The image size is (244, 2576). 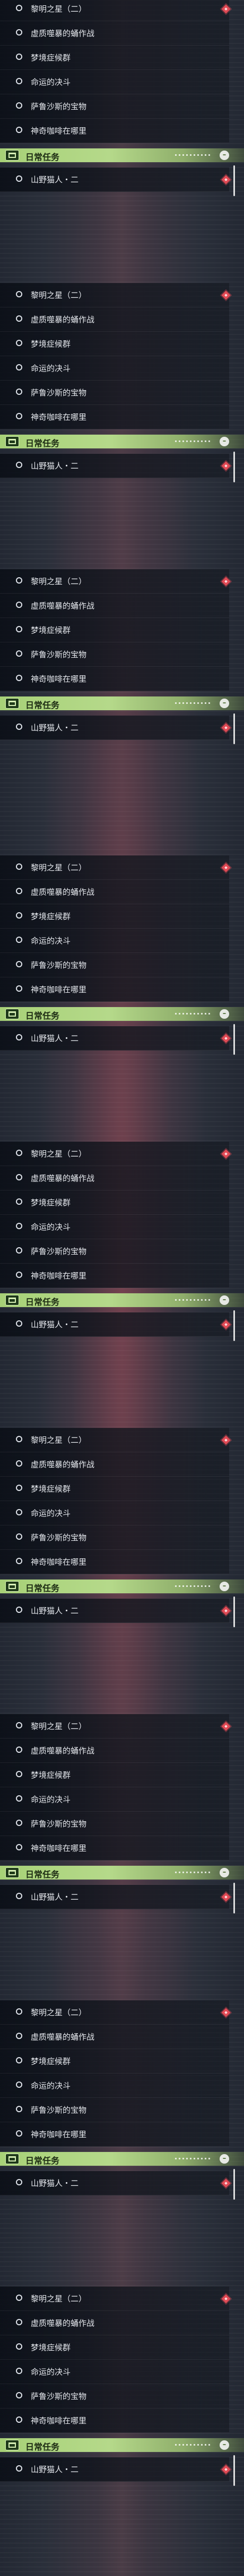 I want to click on quest-item-label: 梦境症候群, so click(x=51, y=1202).